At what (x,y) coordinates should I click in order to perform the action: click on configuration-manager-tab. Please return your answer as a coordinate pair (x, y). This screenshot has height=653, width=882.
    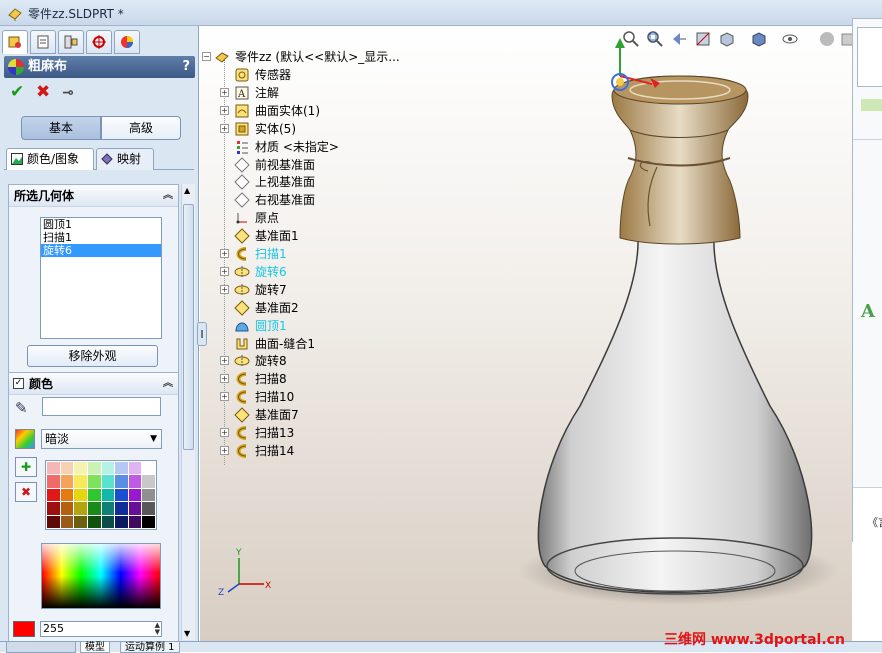
    Looking at the image, I should click on (71, 42).